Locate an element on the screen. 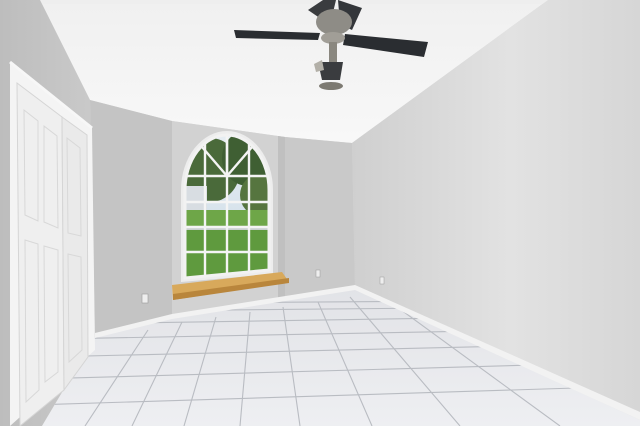 The height and width of the screenshot is (426, 640). closet-door-right is located at coordinates (75, 254).